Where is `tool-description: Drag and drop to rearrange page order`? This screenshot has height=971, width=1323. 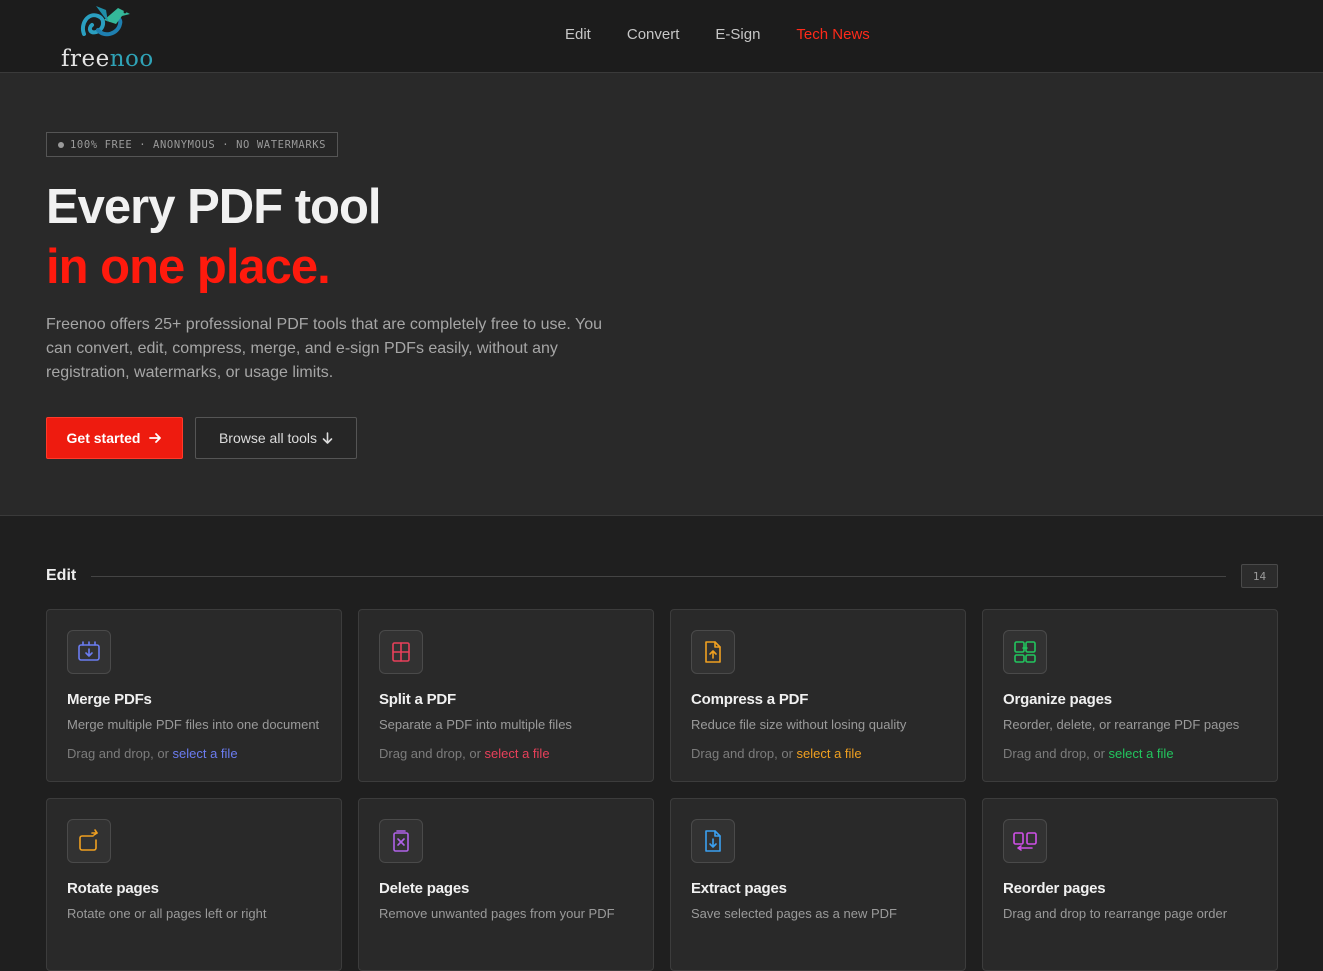 tool-description: Drag and drop to rearrange page order is located at coordinates (1115, 913).